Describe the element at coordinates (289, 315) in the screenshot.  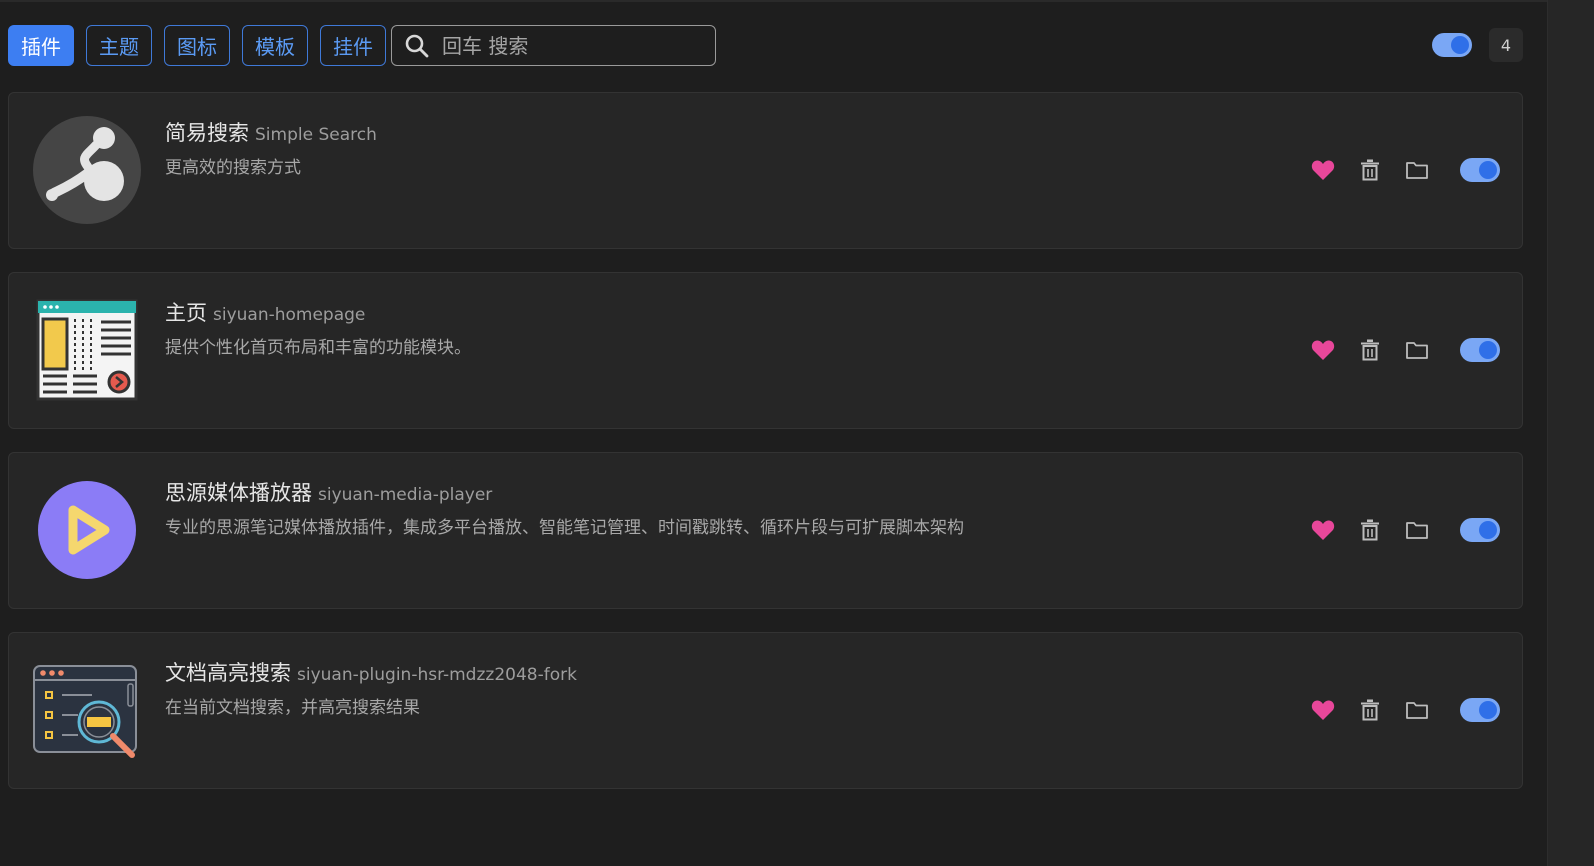
I see `plugin-package: siyuan-homepage` at that location.